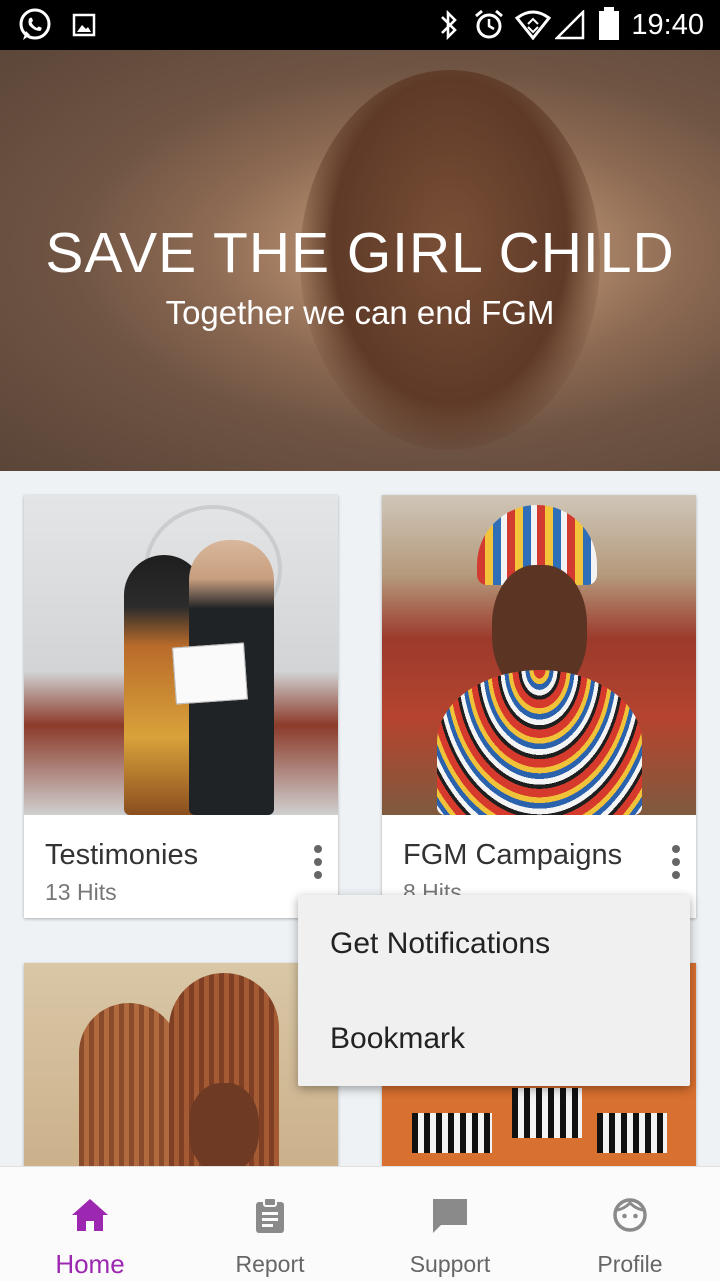 This screenshot has width=720, height=1281. Describe the element at coordinates (90, 1215) in the screenshot. I see `home-icon` at that location.